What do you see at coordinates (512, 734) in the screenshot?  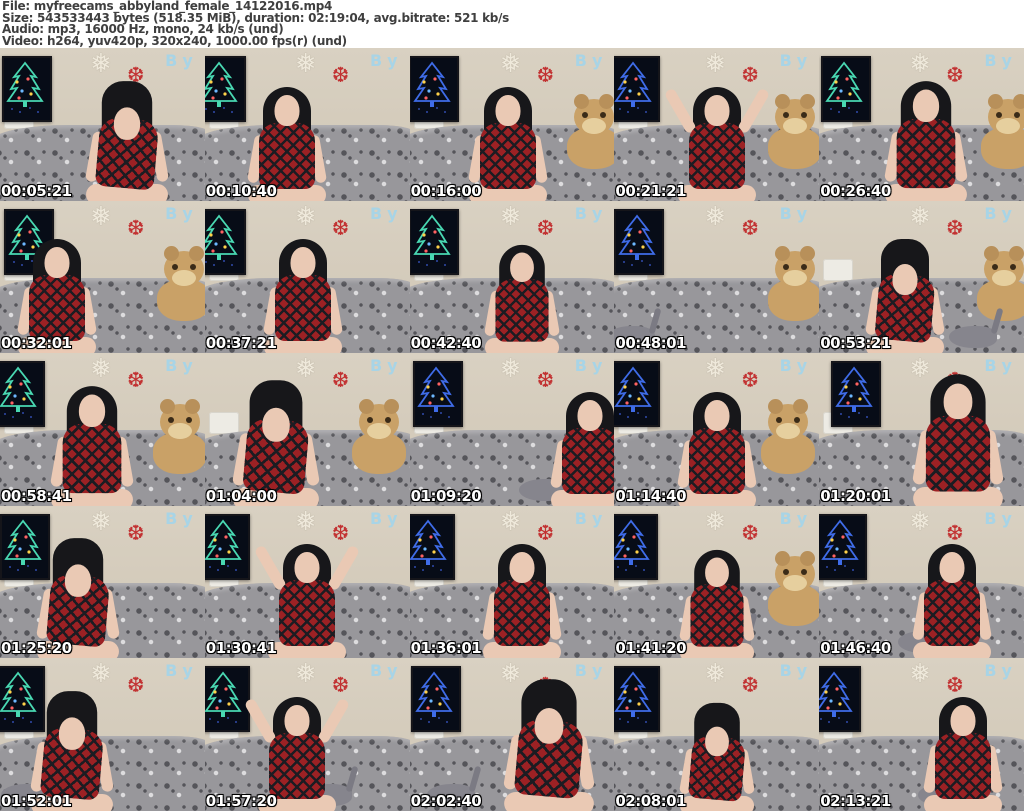 I see `video-thumbnail: ❅❆By02:02:40` at bounding box center [512, 734].